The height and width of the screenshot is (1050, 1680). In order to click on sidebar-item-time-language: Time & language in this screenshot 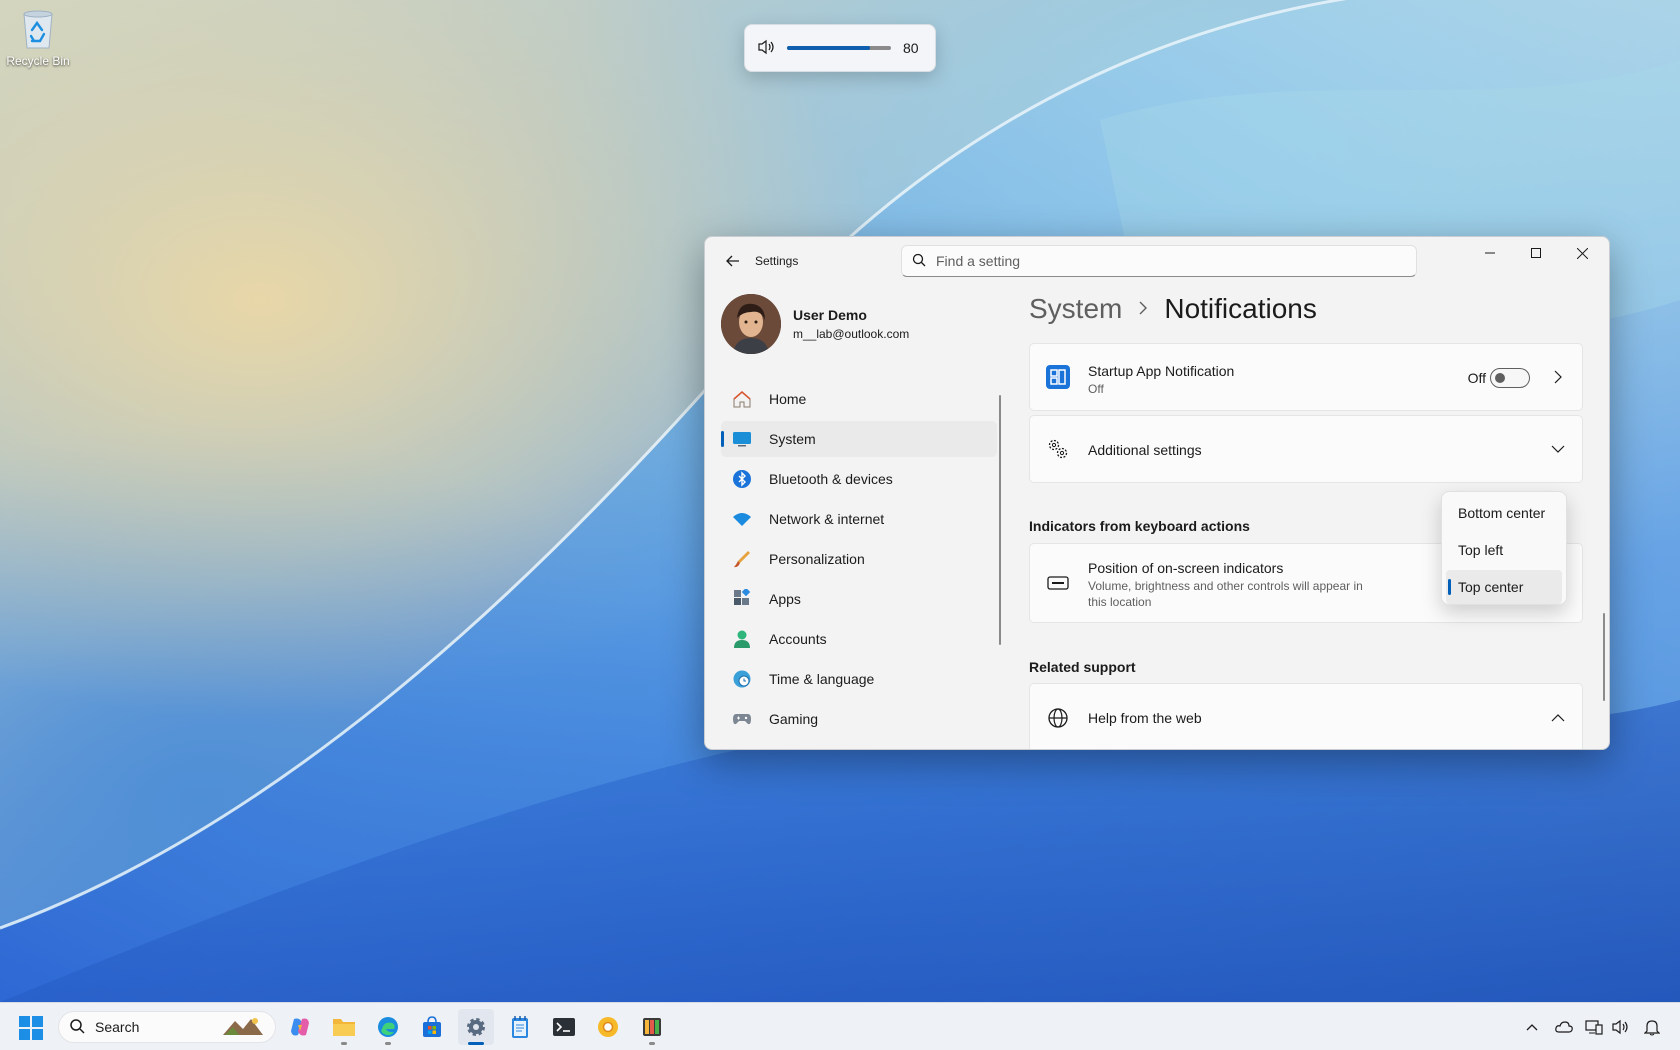, I will do `click(859, 679)`.